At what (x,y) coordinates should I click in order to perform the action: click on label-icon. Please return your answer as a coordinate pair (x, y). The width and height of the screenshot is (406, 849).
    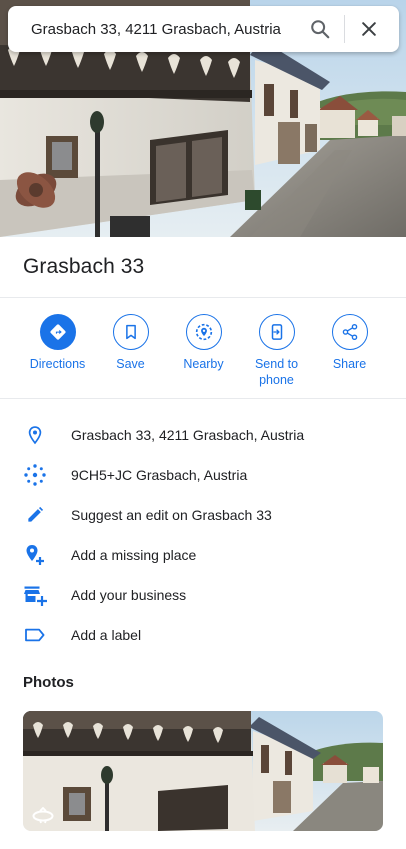
    Looking at the image, I should click on (35, 635).